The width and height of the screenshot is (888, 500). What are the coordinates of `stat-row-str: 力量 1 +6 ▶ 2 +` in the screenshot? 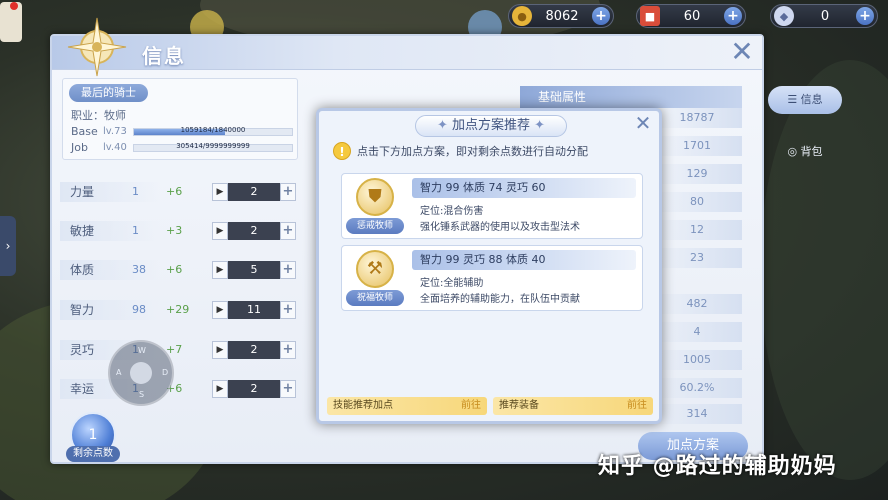 It's located at (180, 192).